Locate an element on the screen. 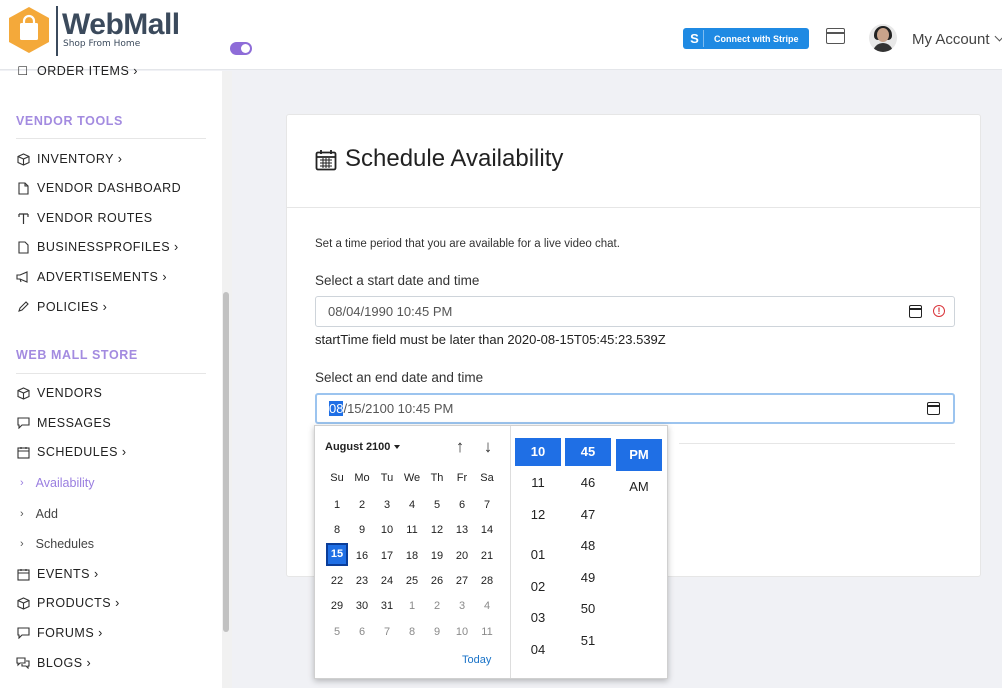 The width and height of the screenshot is (1002, 688). sidebar-item-products: PRODUCTS › is located at coordinates (68, 603).